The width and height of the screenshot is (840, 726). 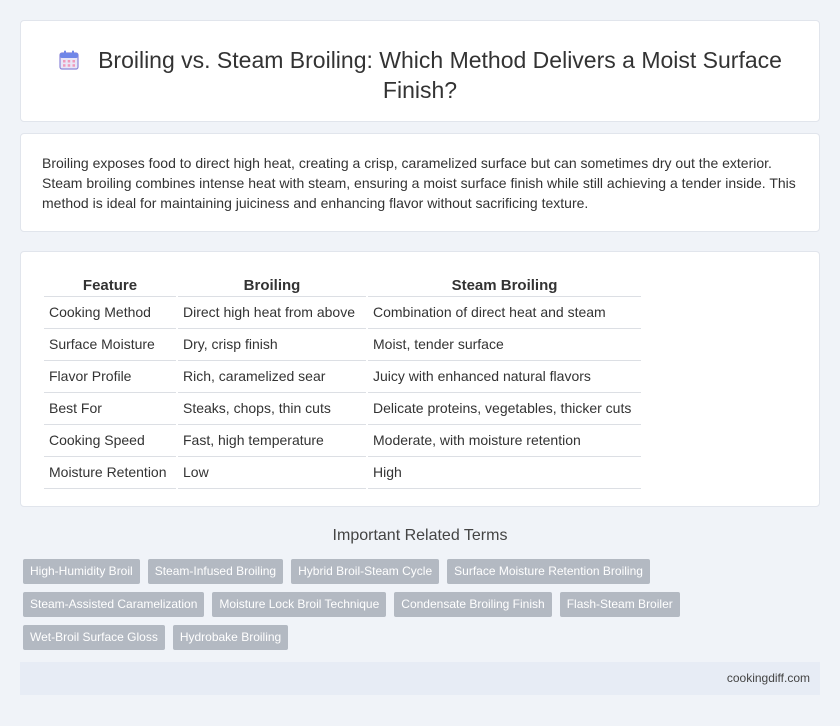 What do you see at coordinates (272, 345) in the screenshot?
I see `table-cell: Dry, crisp finish` at bounding box center [272, 345].